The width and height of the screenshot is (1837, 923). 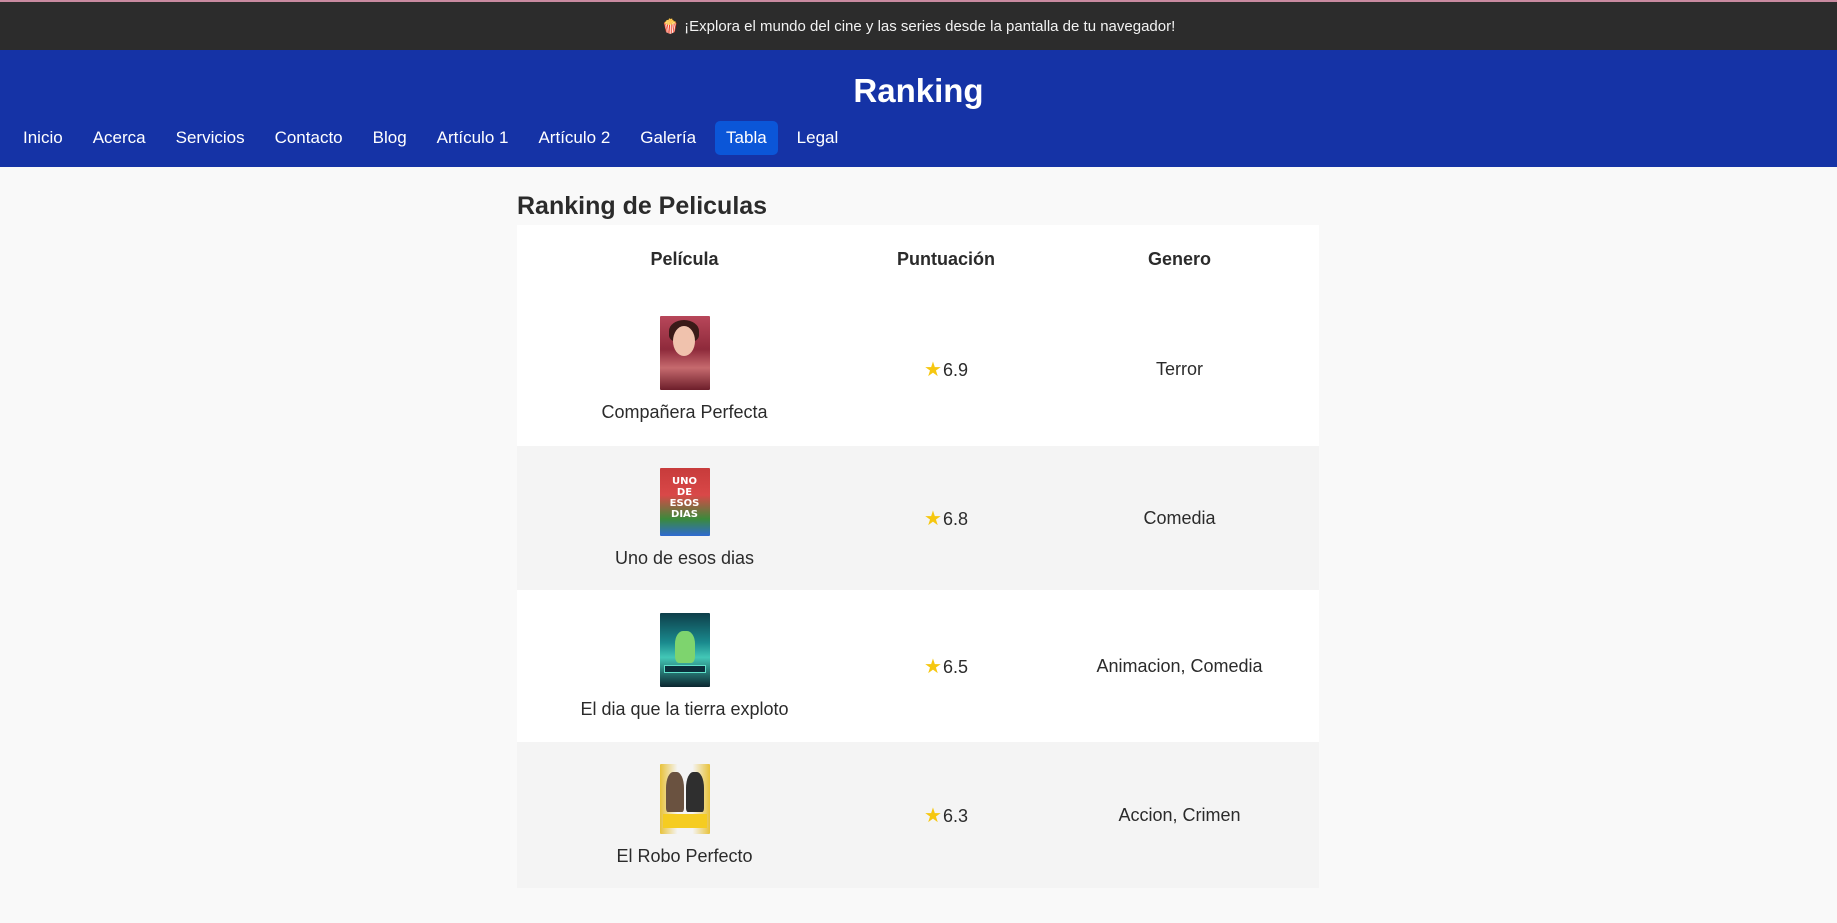 What do you see at coordinates (1179, 369) in the screenshot?
I see `genre-cell: Terror` at bounding box center [1179, 369].